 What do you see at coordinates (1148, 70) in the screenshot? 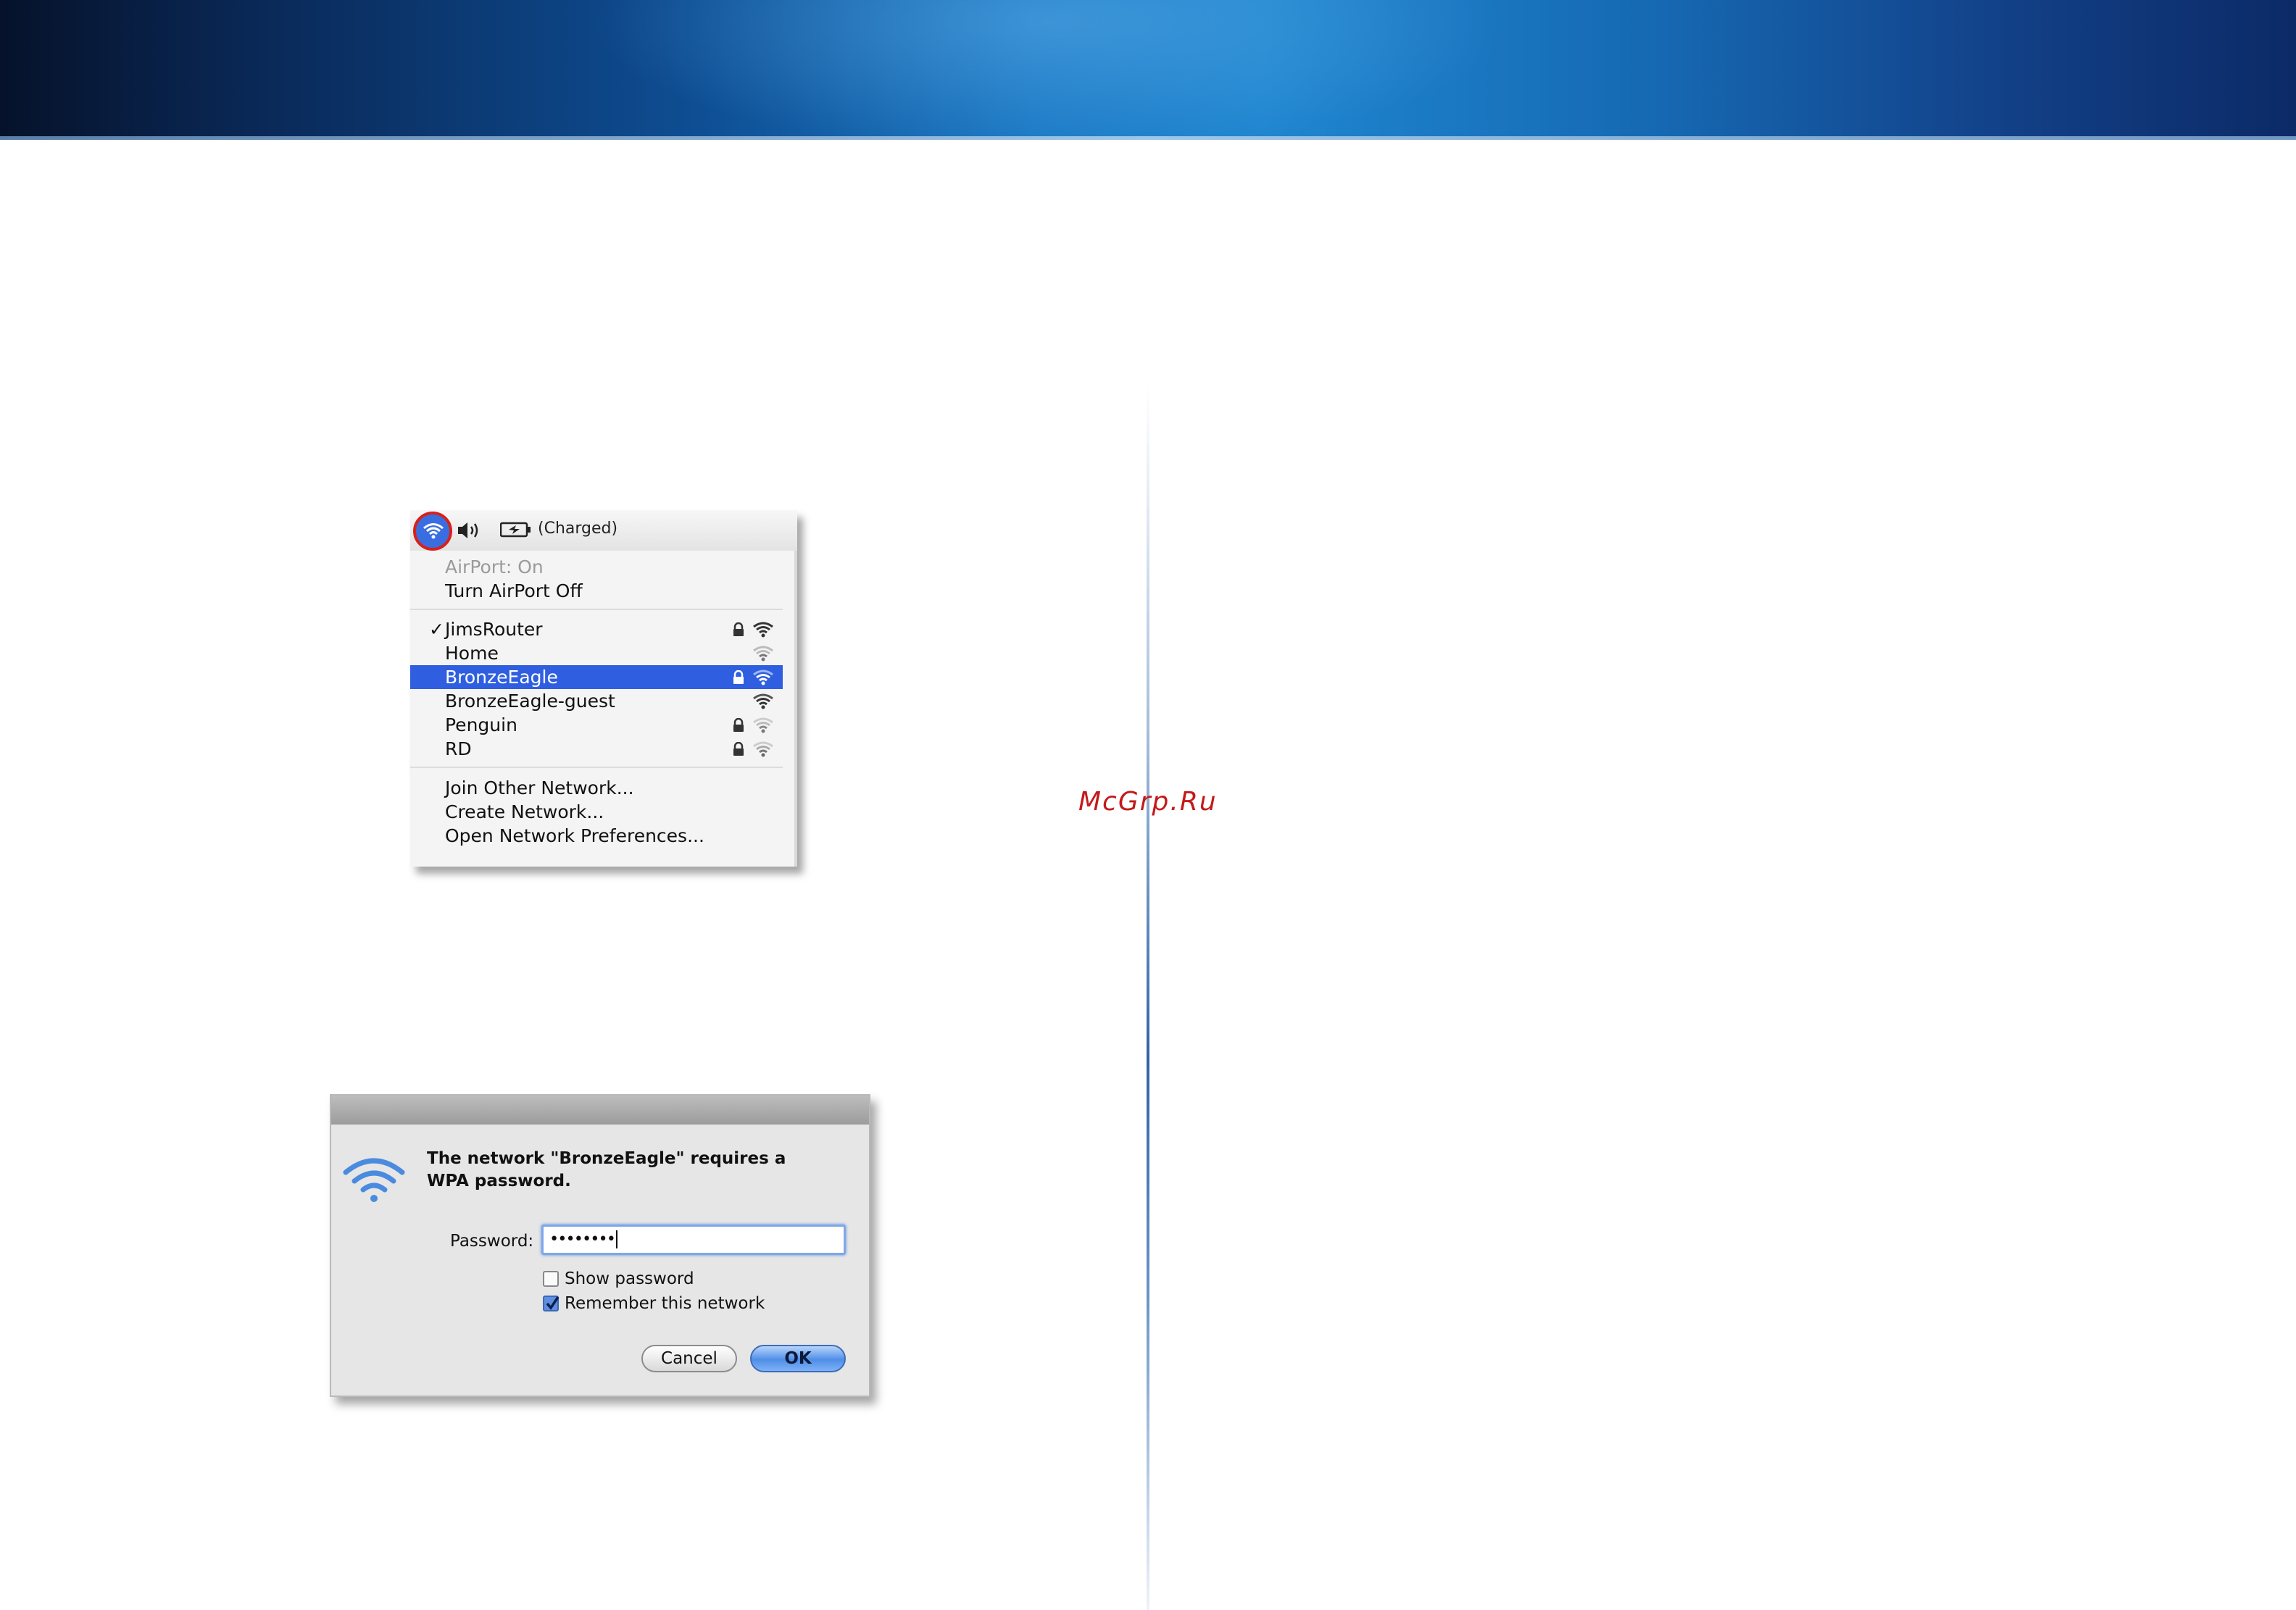
I see `header-banner` at bounding box center [1148, 70].